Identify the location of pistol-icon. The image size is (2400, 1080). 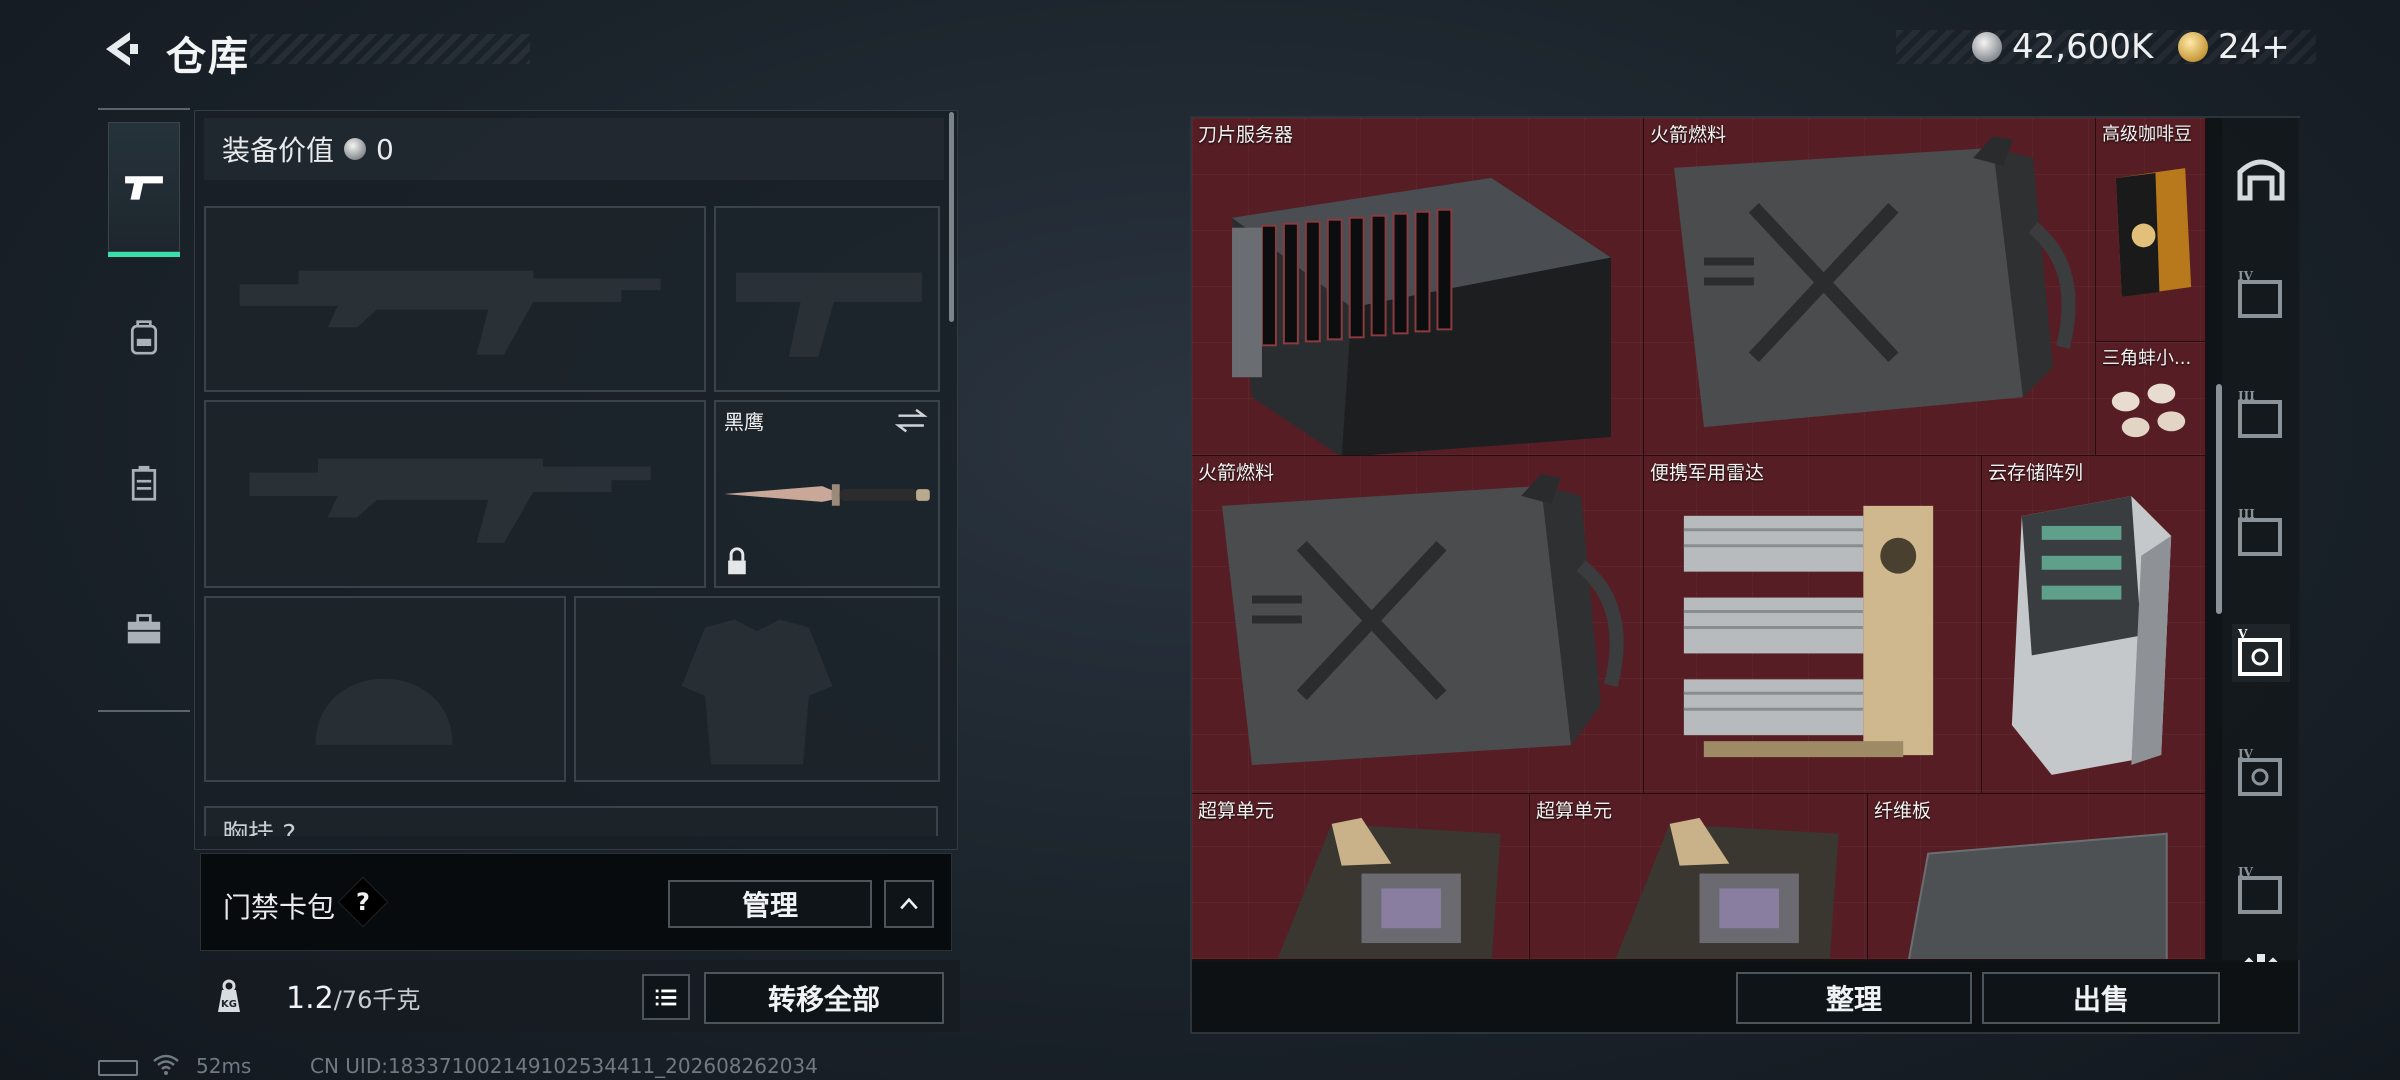
(144, 188).